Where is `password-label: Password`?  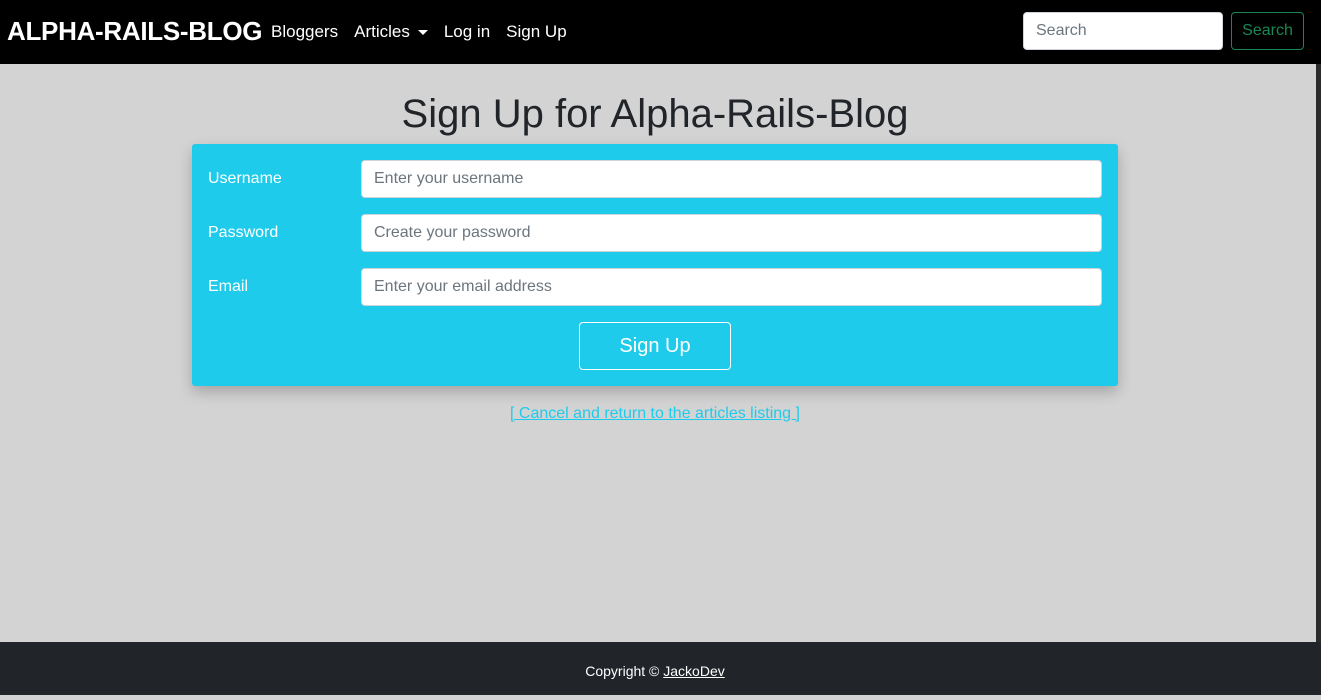
password-label: Password is located at coordinates (243, 232).